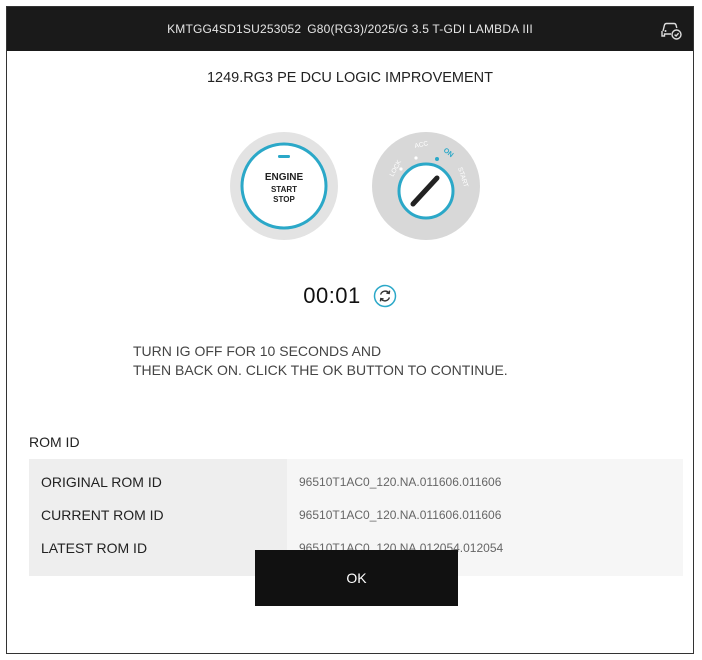  I want to click on engine-start-stop-icon: ENGINE START STOP, so click(284, 186).